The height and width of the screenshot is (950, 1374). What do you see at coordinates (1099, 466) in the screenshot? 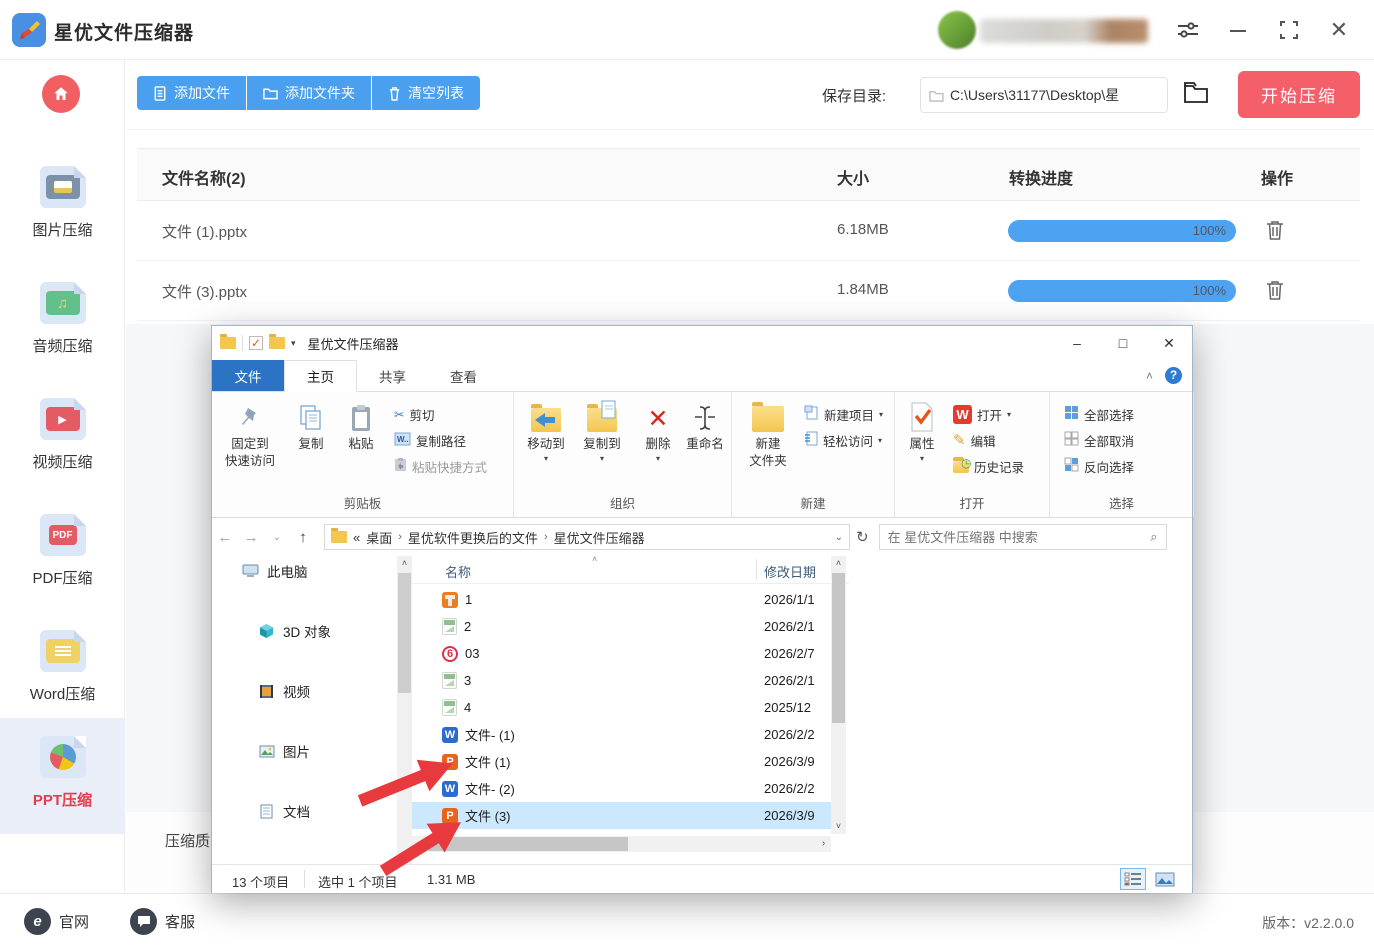
I see `invert-selection-button: 反向选择` at bounding box center [1099, 466].